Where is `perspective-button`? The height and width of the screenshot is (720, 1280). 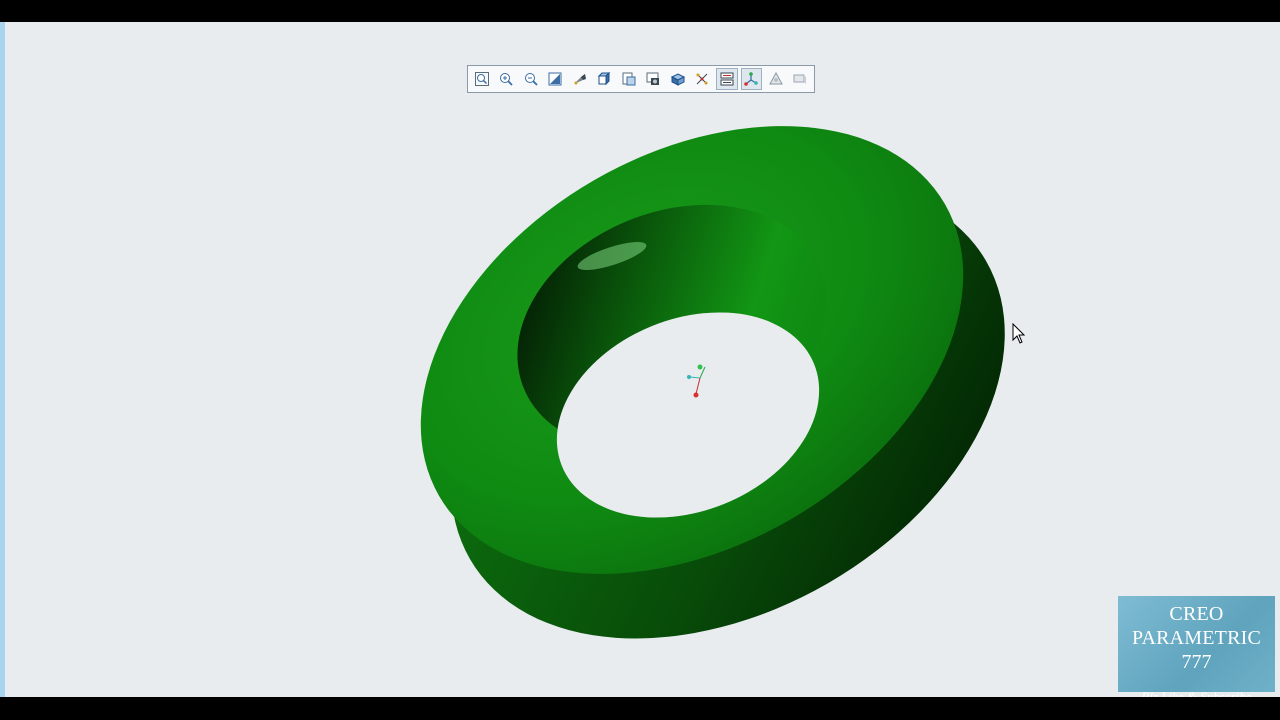
perspective-button is located at coordinates (580, 79).